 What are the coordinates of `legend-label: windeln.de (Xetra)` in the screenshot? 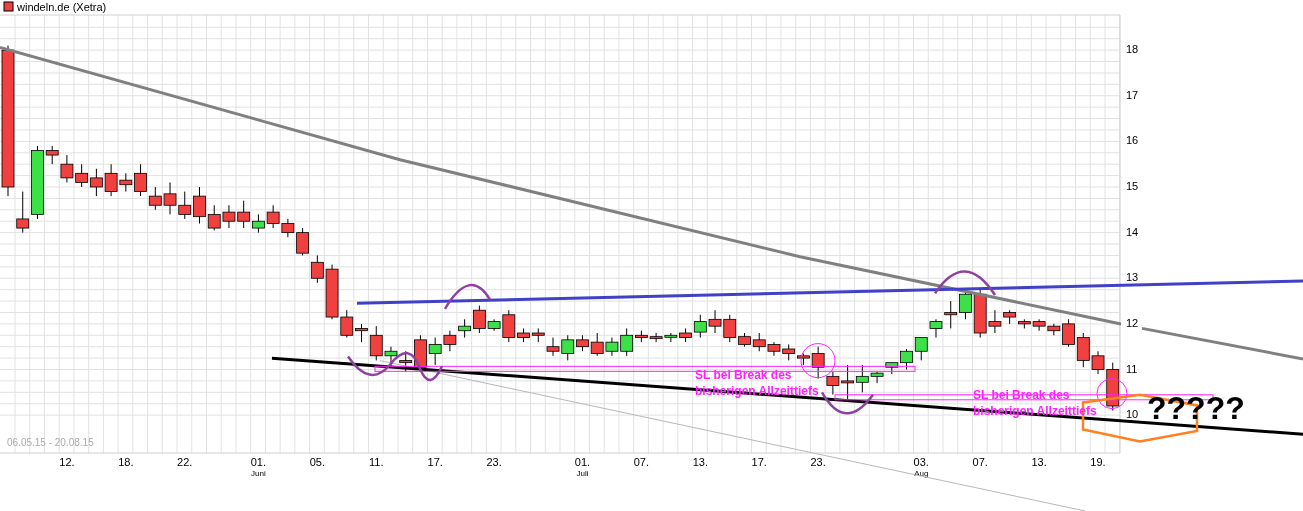 It's located at (62, 7).